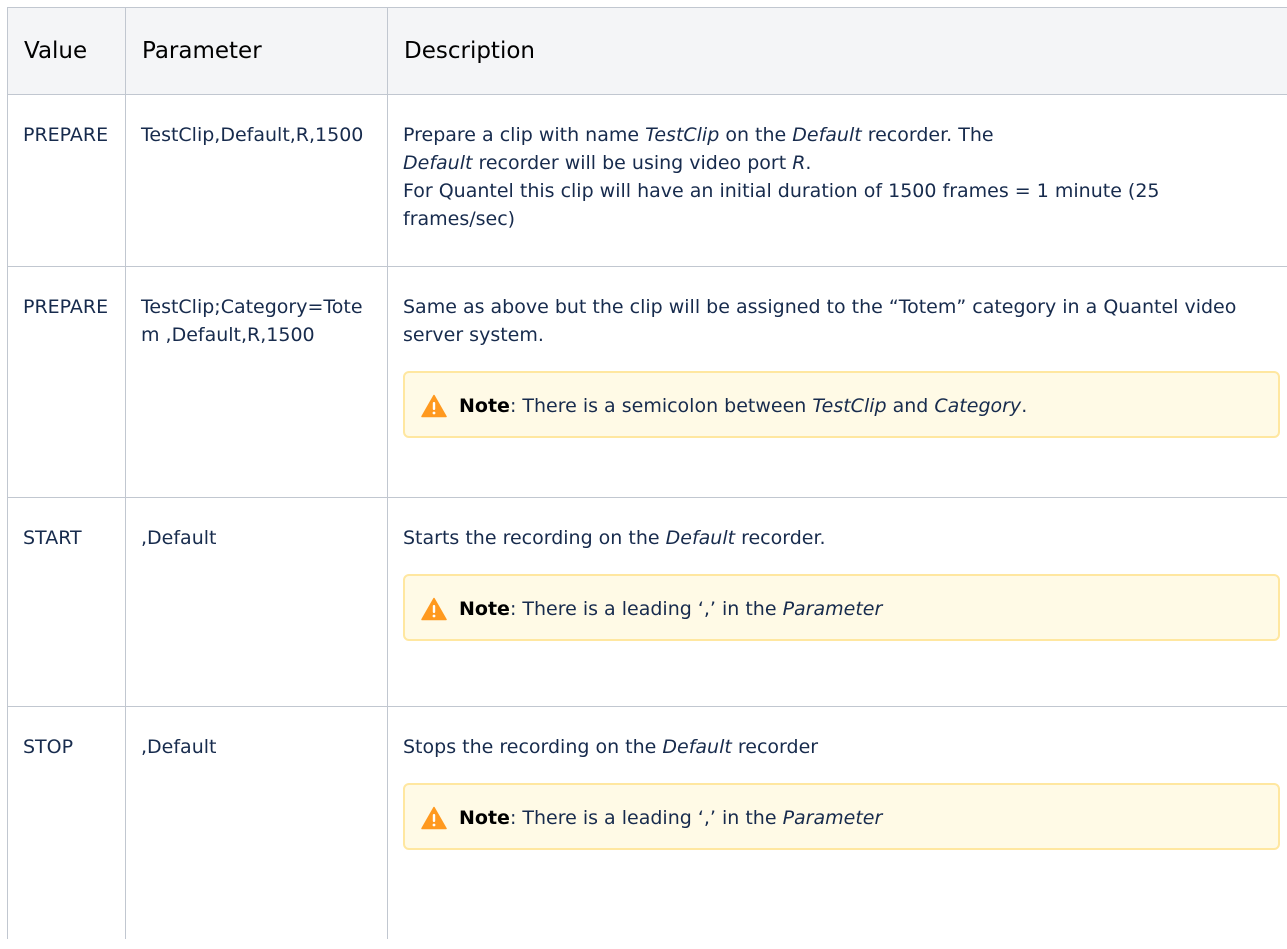 This screenshot has height=949, width=1287. What do you see at coordinates (256, 180) in the screenshot?
I see `parameter-cell: TestClip,Default,R,1500` at bounding box center [256, 180].